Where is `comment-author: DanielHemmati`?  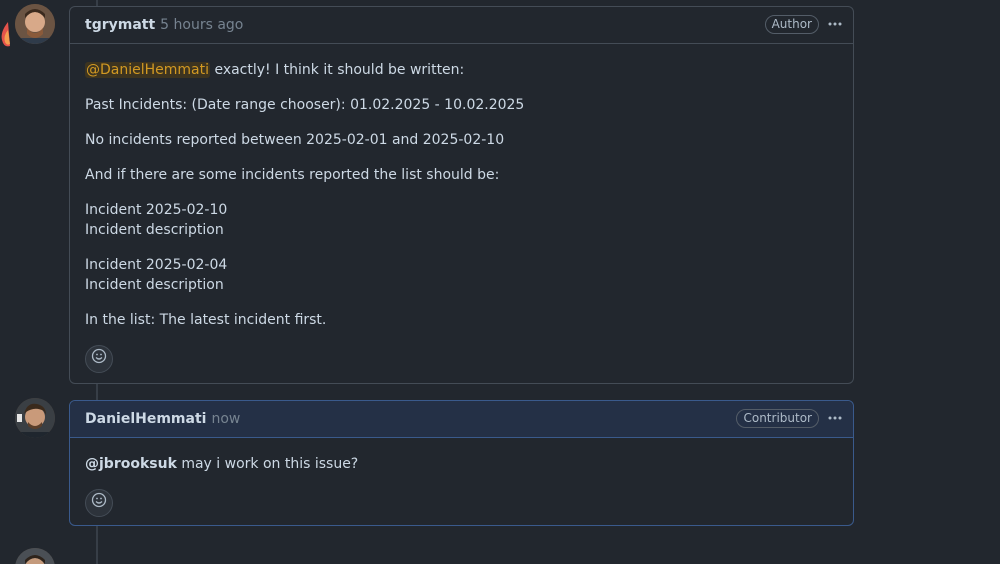 comment-author: DanielHemmati is located at coordinates (145, 419).